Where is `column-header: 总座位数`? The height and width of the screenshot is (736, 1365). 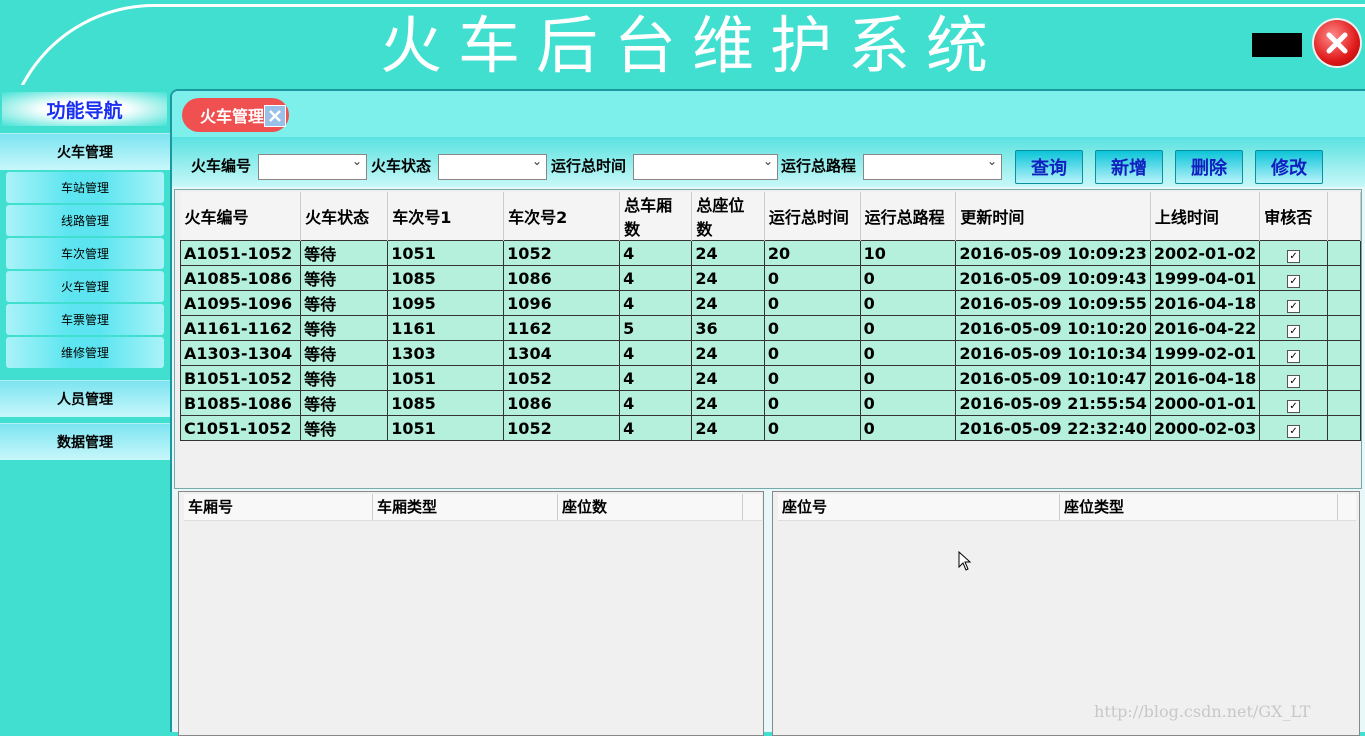
column-header: 总座位数 is located at coordinates (728, 216).